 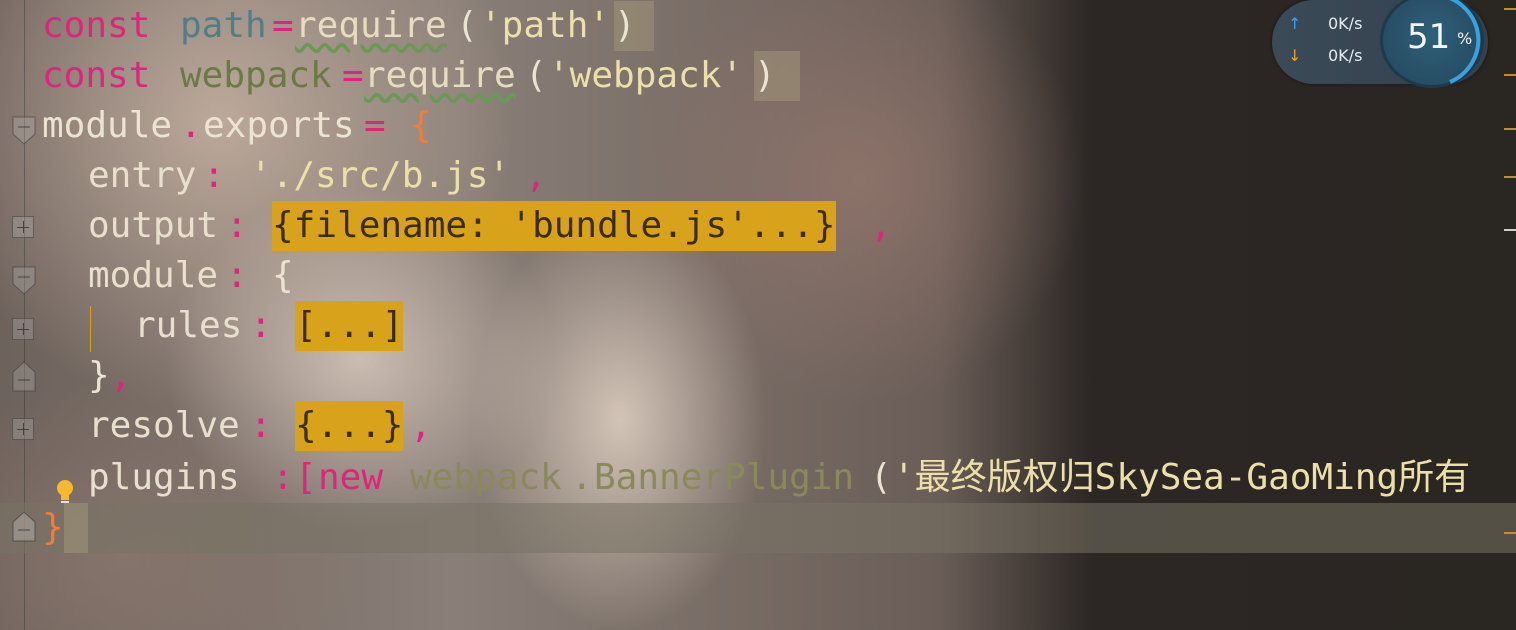 What do you see at coordinates (758, 528) in the screenshot?
I see `current-line-highlight` at bounding box center [758, 528].